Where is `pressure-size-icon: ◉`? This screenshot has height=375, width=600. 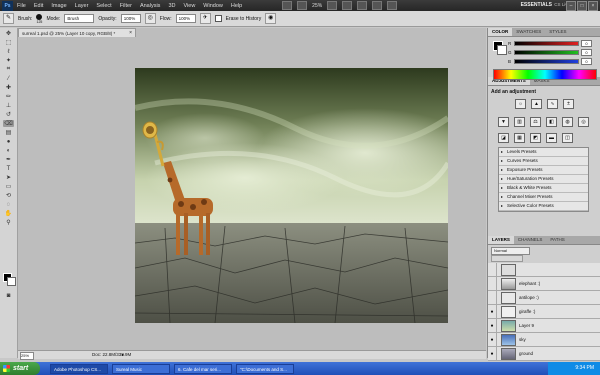
pressure-size-icon: ◉ is located at coordinates (271, 18).